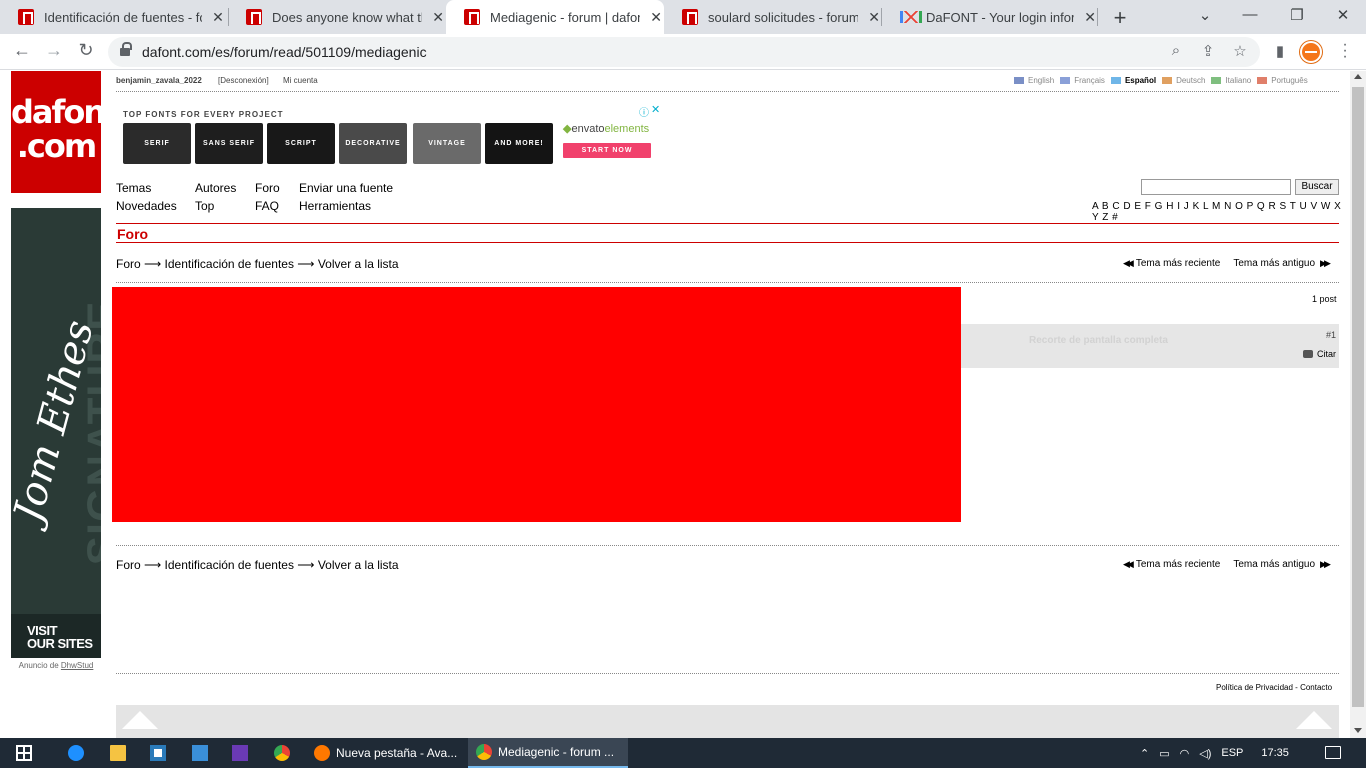 The width and height of the screenshot is (1366, 768). I want to click on tab-mediagenic: Mediagenic - forum | dafont ✕, so click(555, 17).